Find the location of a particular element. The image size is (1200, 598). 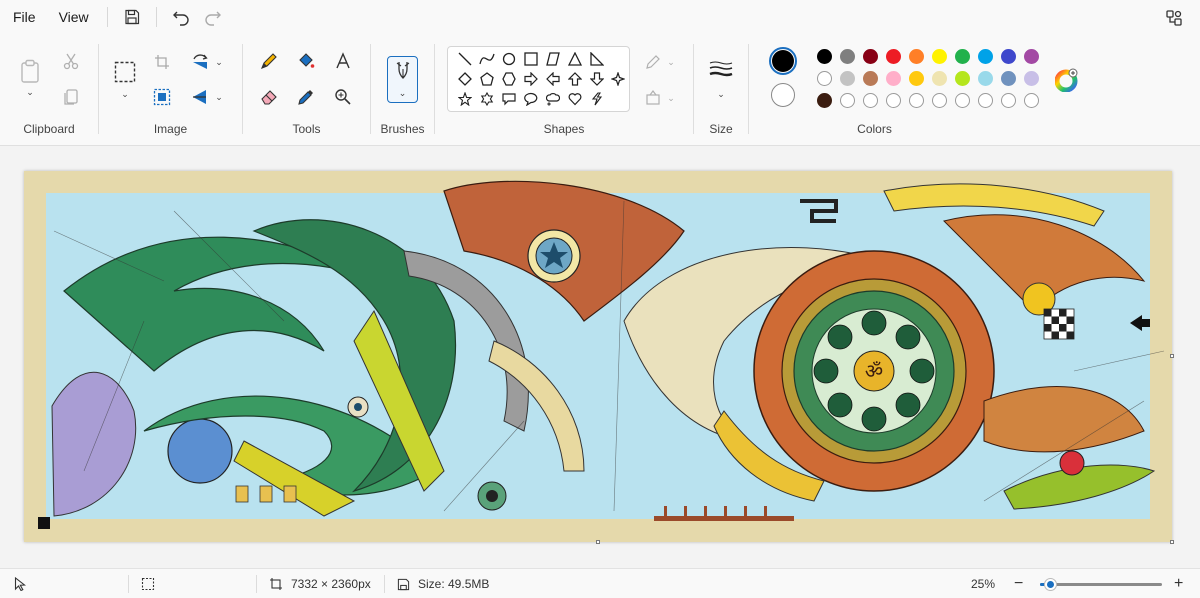

shape-oval-callout is located at coordinates (531, 99).